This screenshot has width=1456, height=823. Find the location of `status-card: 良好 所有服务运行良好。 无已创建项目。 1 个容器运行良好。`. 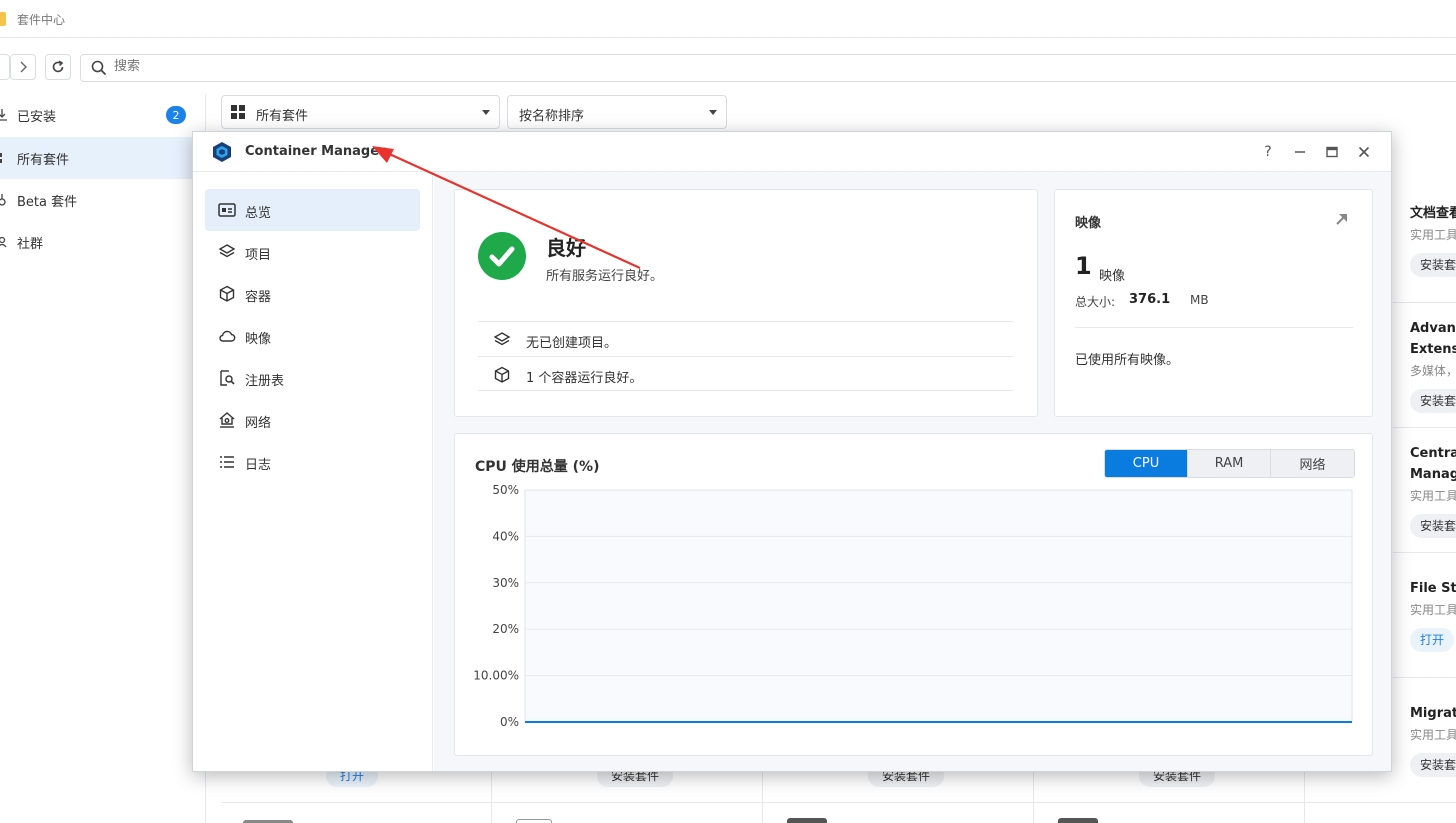

status-card: 良好 所有服务运行良好。 无已创建项目。 1 个容器运行良好。 is located at coordinates (746, 303).